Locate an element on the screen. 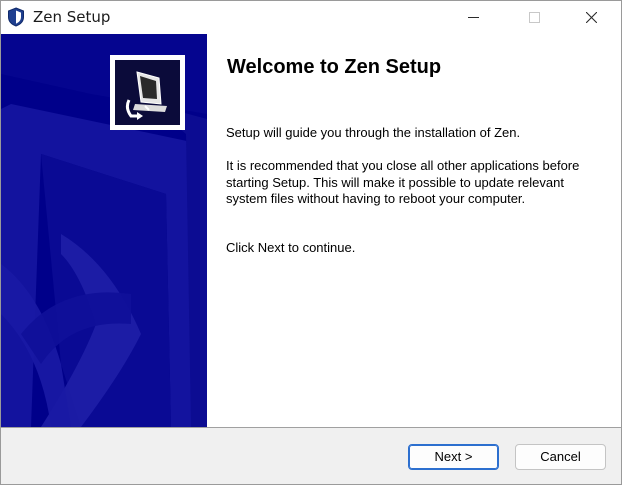  installer-logo is located at coordinates (147, 92).